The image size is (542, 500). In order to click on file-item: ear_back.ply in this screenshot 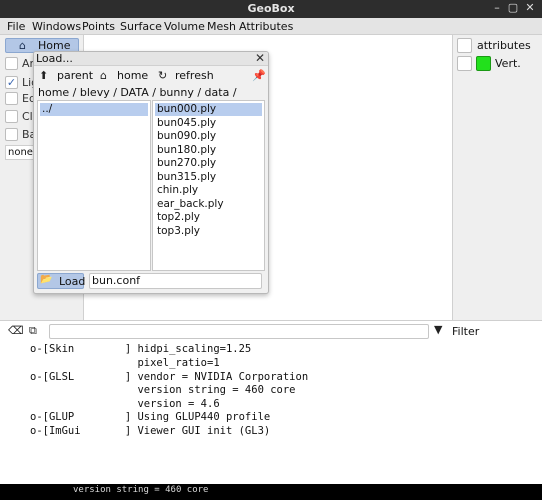, I will do `click(189, 204)`.